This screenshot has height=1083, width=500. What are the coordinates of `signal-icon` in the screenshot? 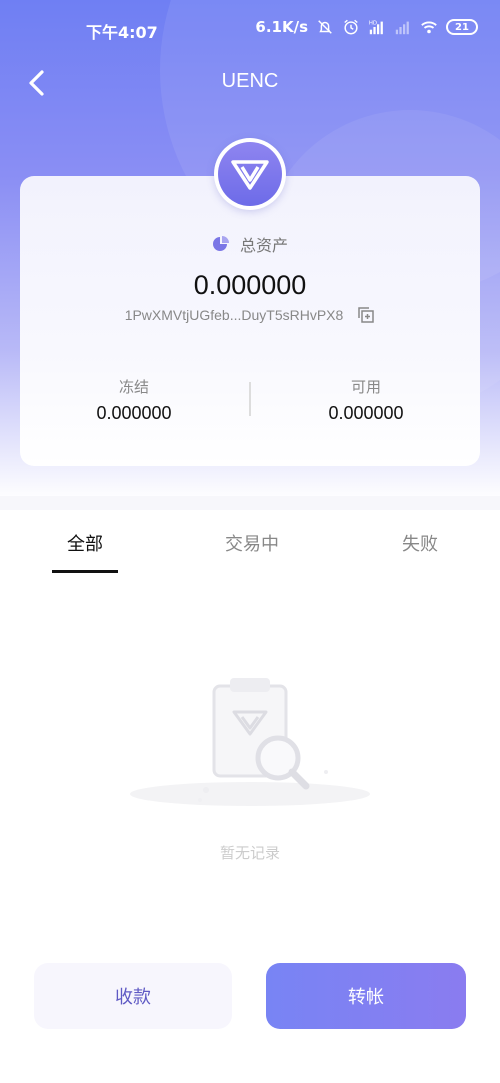 It's located at (402, 28).